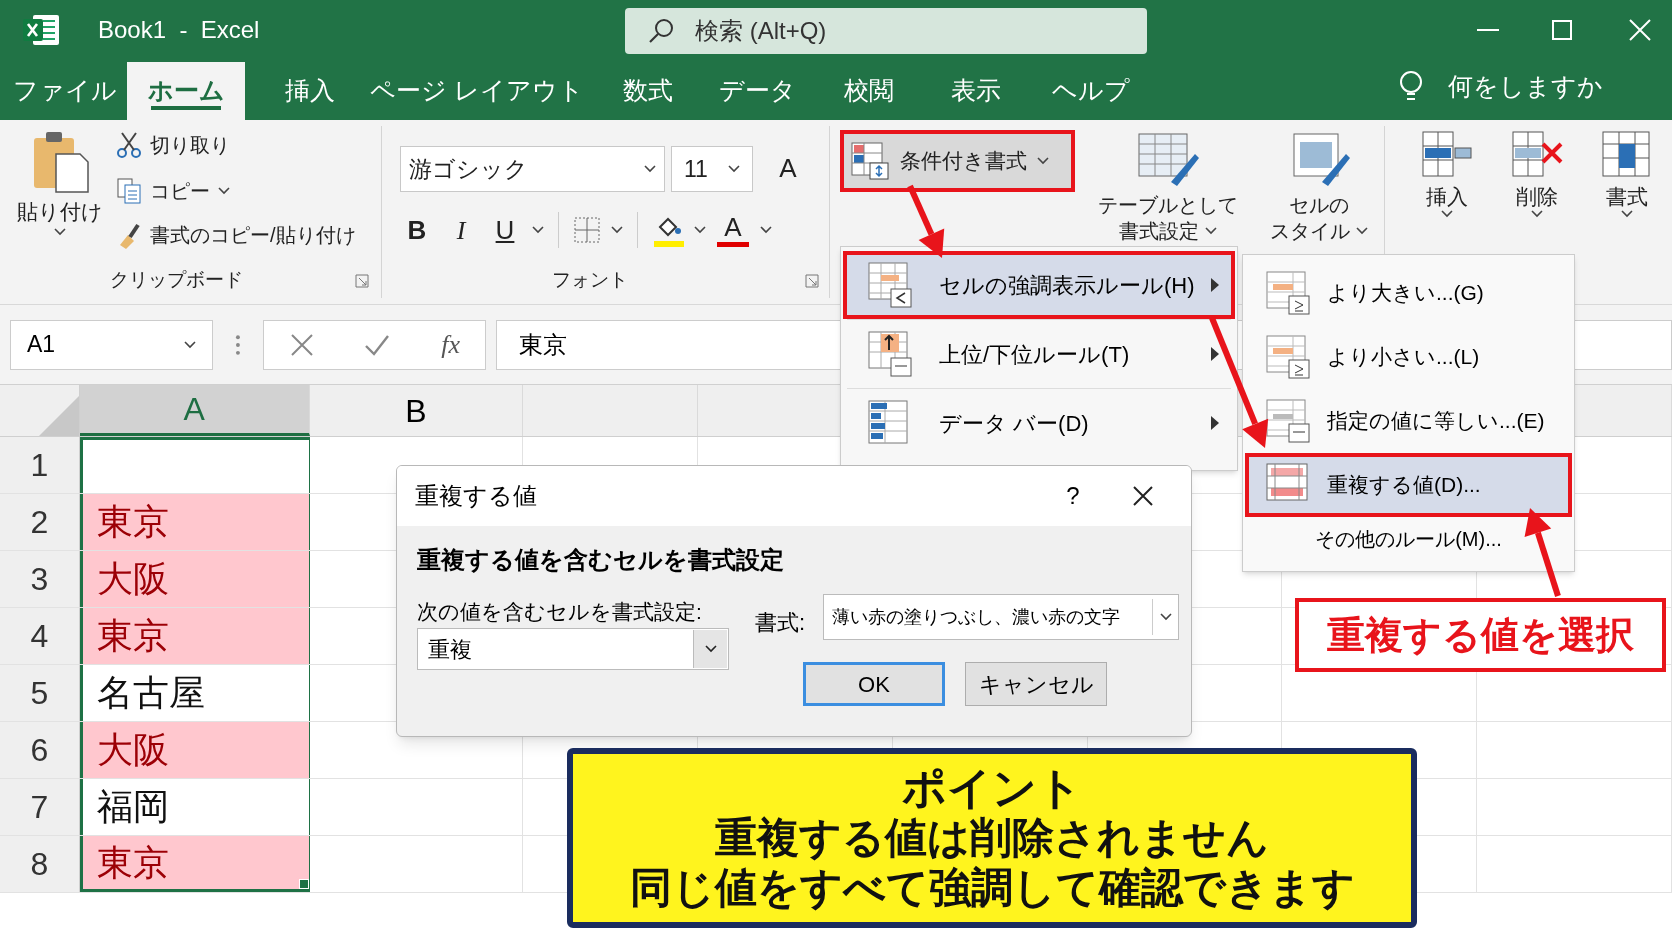 The width and height of the screenshot is (1672, 940). What do you see at coordinates (1408, 293) in the screenshot?
I see `menu-item: より大きい...(G)` at bounding box center [1408, 293].